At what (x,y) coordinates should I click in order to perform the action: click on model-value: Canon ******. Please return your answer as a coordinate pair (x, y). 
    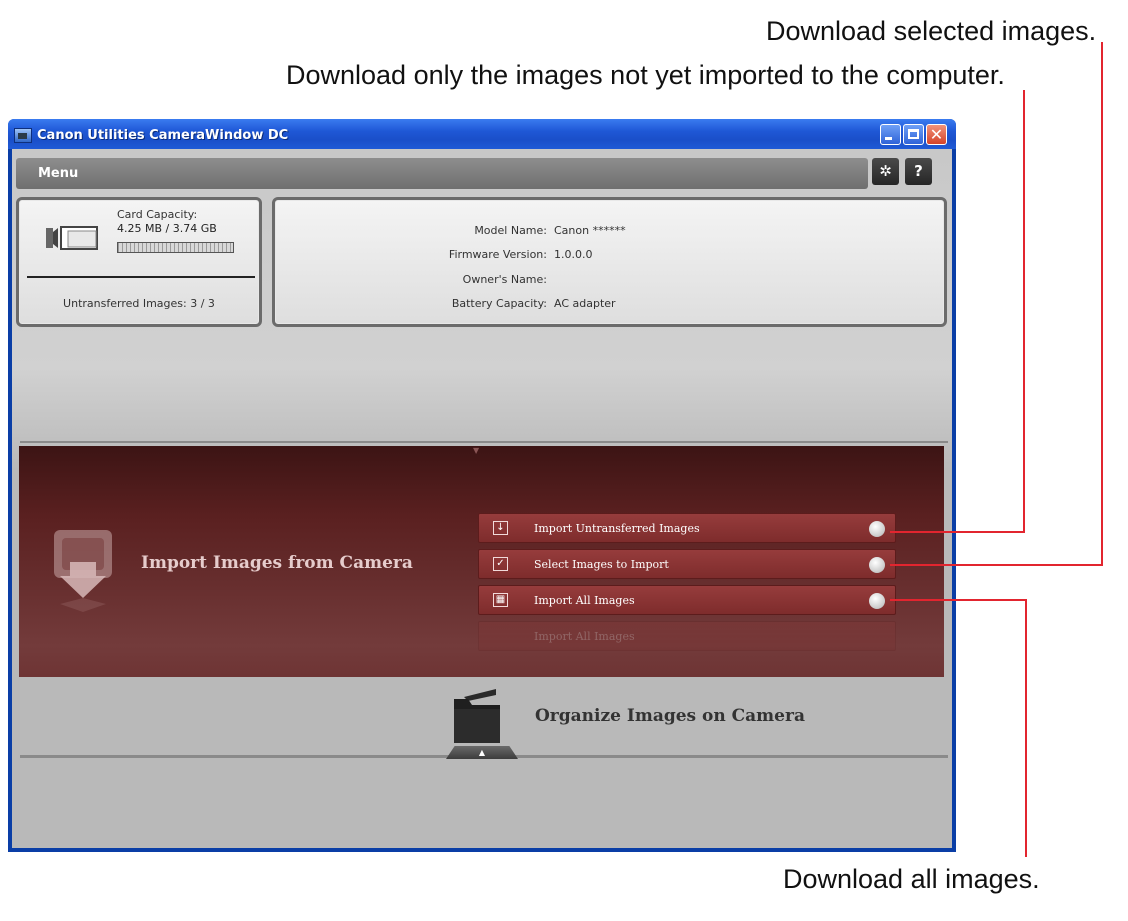
    Looking at the image, I should click on (590, 230).